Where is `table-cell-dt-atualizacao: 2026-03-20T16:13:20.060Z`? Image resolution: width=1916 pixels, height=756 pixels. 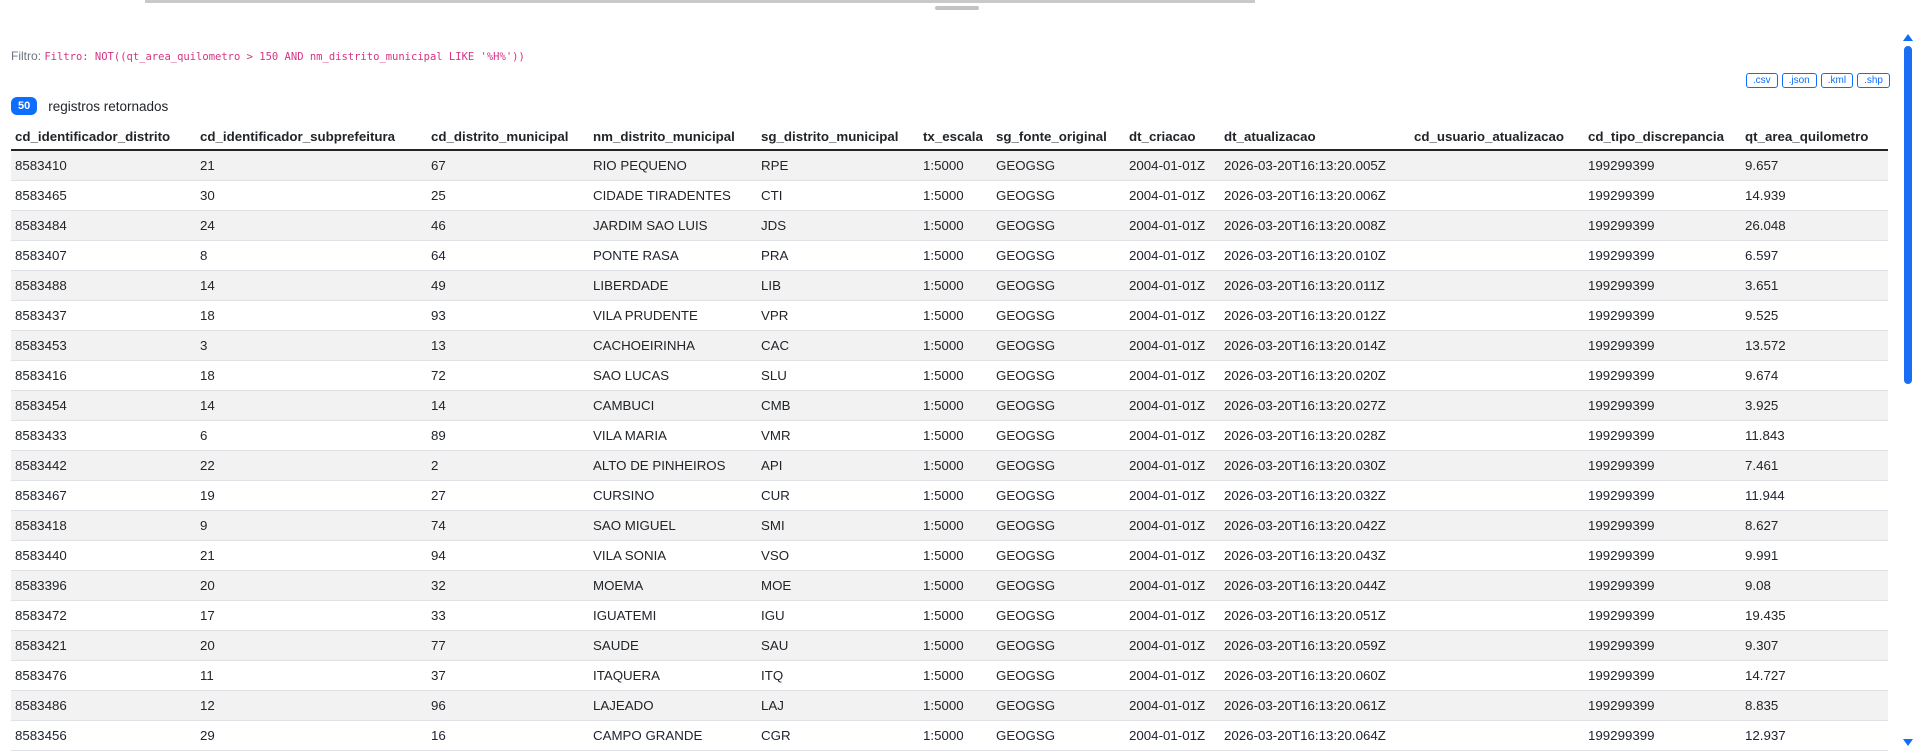
table-cell-dt-atualizacao: 2026-03-20T16:13:20.060Z is located at coordinates (1315, 675).